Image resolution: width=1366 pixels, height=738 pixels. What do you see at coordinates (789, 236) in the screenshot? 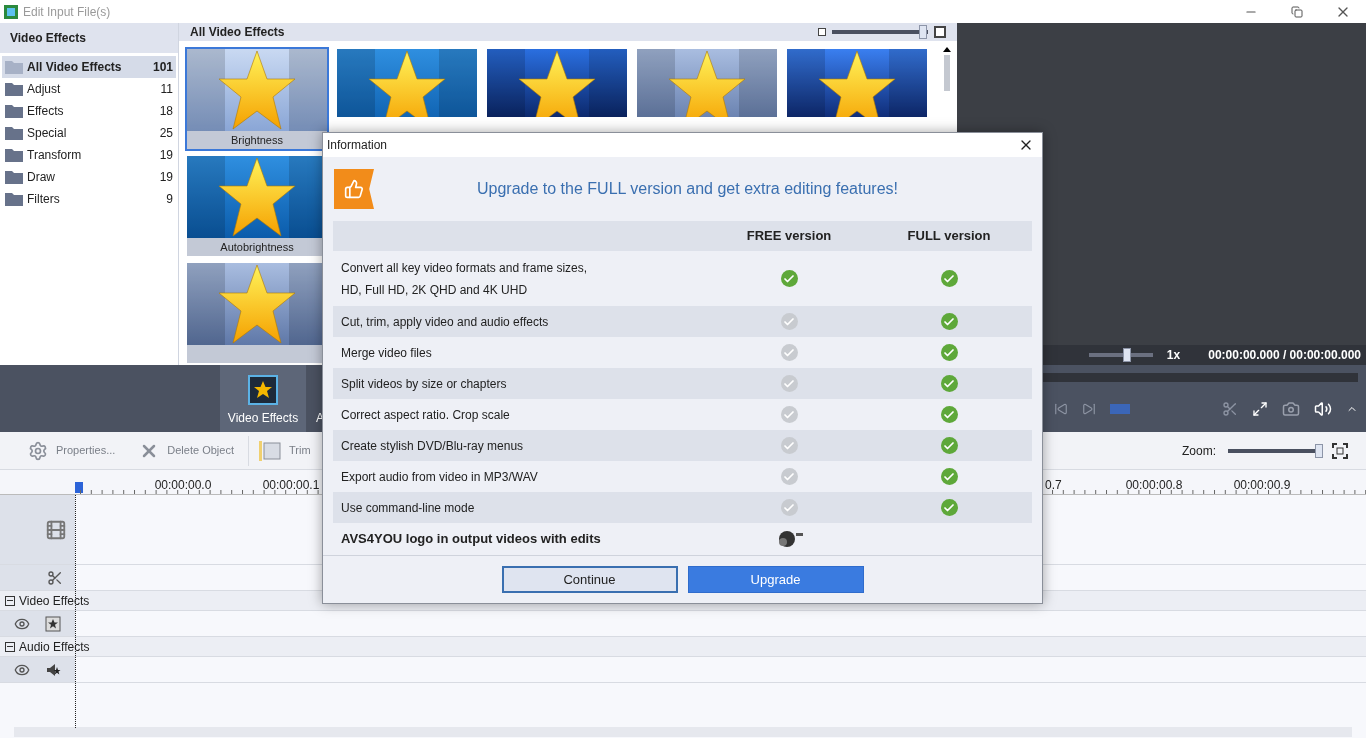
I see `column-header: FREE version` at bounding box center [789, 236].